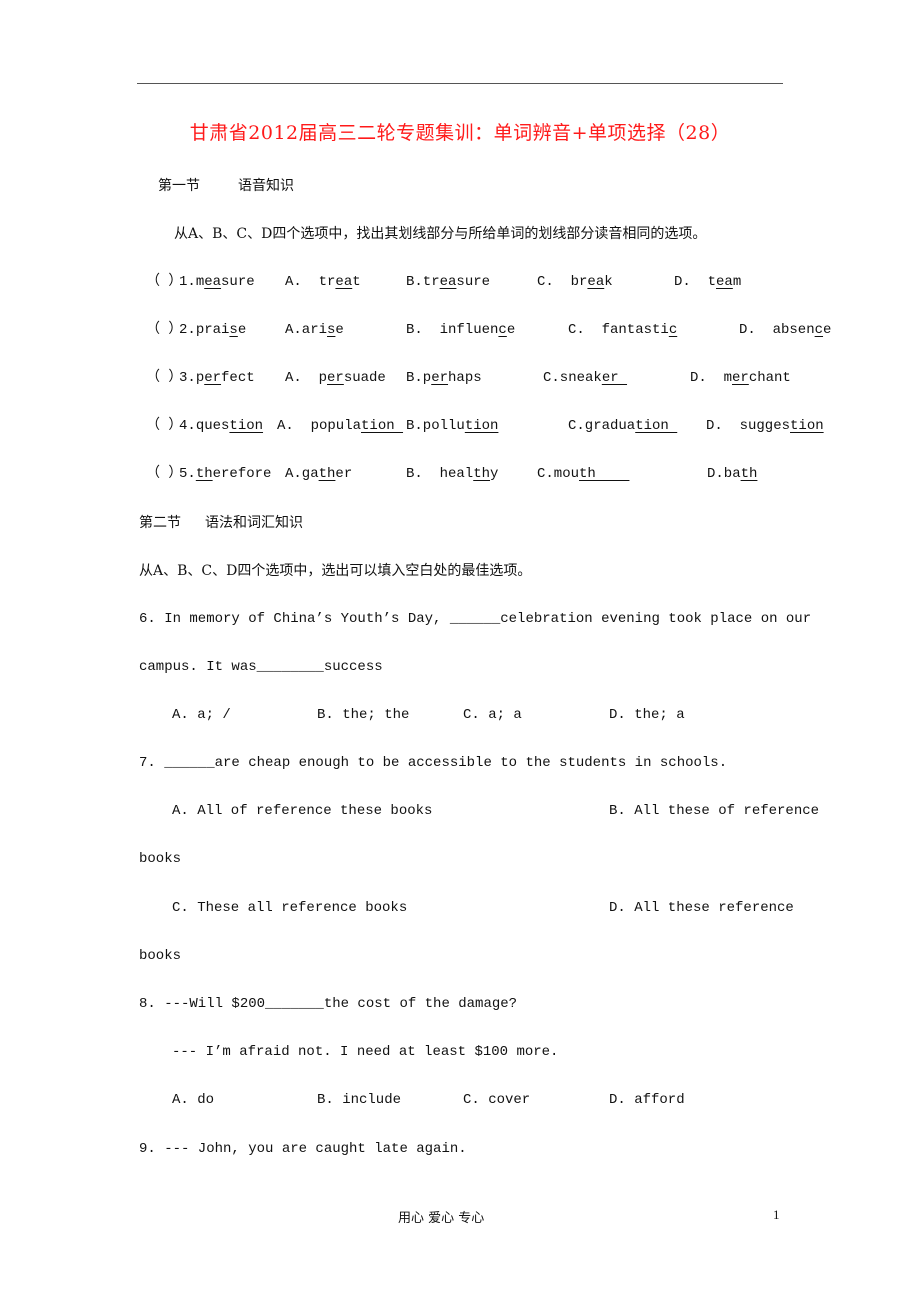 This screenshot has height=1302, width=920. What do you see at coordinates (714, 811) in the screenshot?
I see `question-7-option-b: B. All these of reference` at bounding box center [714, 811].